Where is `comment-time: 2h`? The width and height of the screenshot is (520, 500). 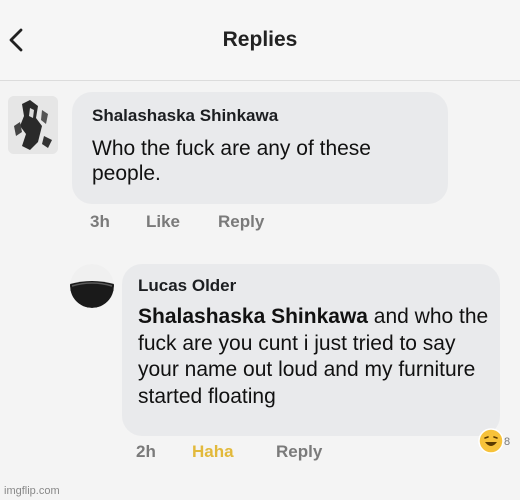
comment-time: 2h is located at coordinates (146, 451).